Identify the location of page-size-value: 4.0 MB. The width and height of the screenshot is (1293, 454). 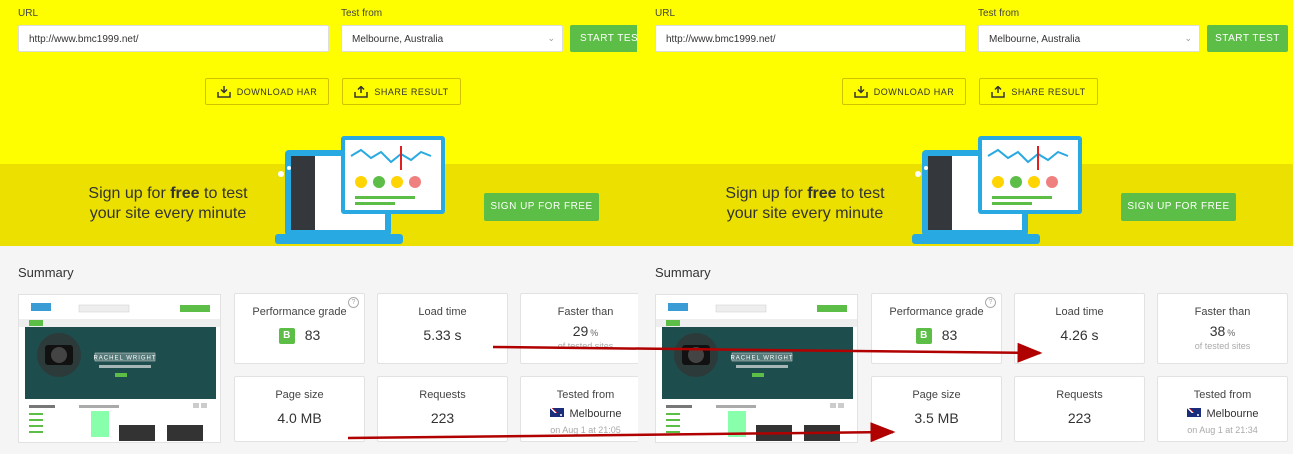
(299, 418).